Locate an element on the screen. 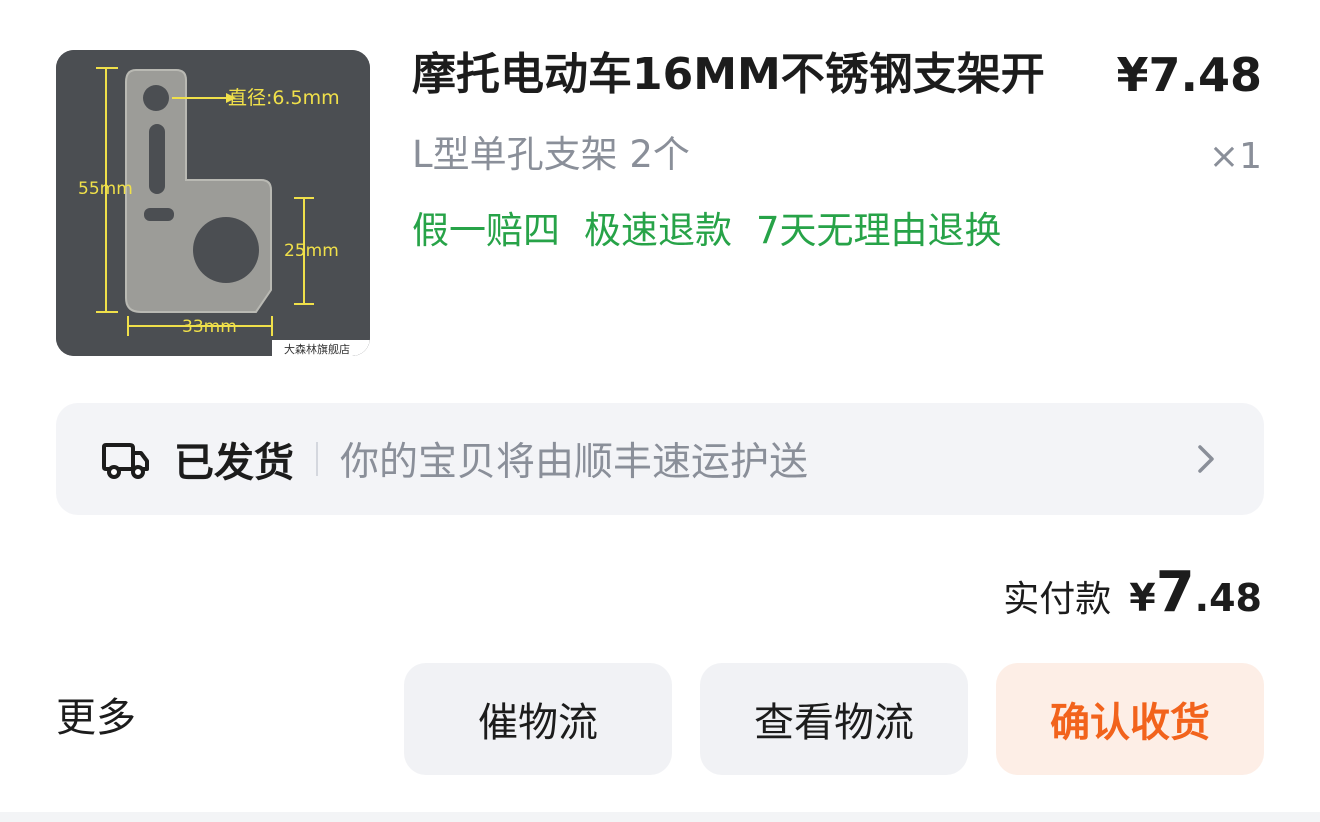 This screenshot has width=1320, height=822. bracket-illustration: 直径:6.5mm 55mm 25mm 33mm 大森林旗舰店 is located at coordinates (213, 203).